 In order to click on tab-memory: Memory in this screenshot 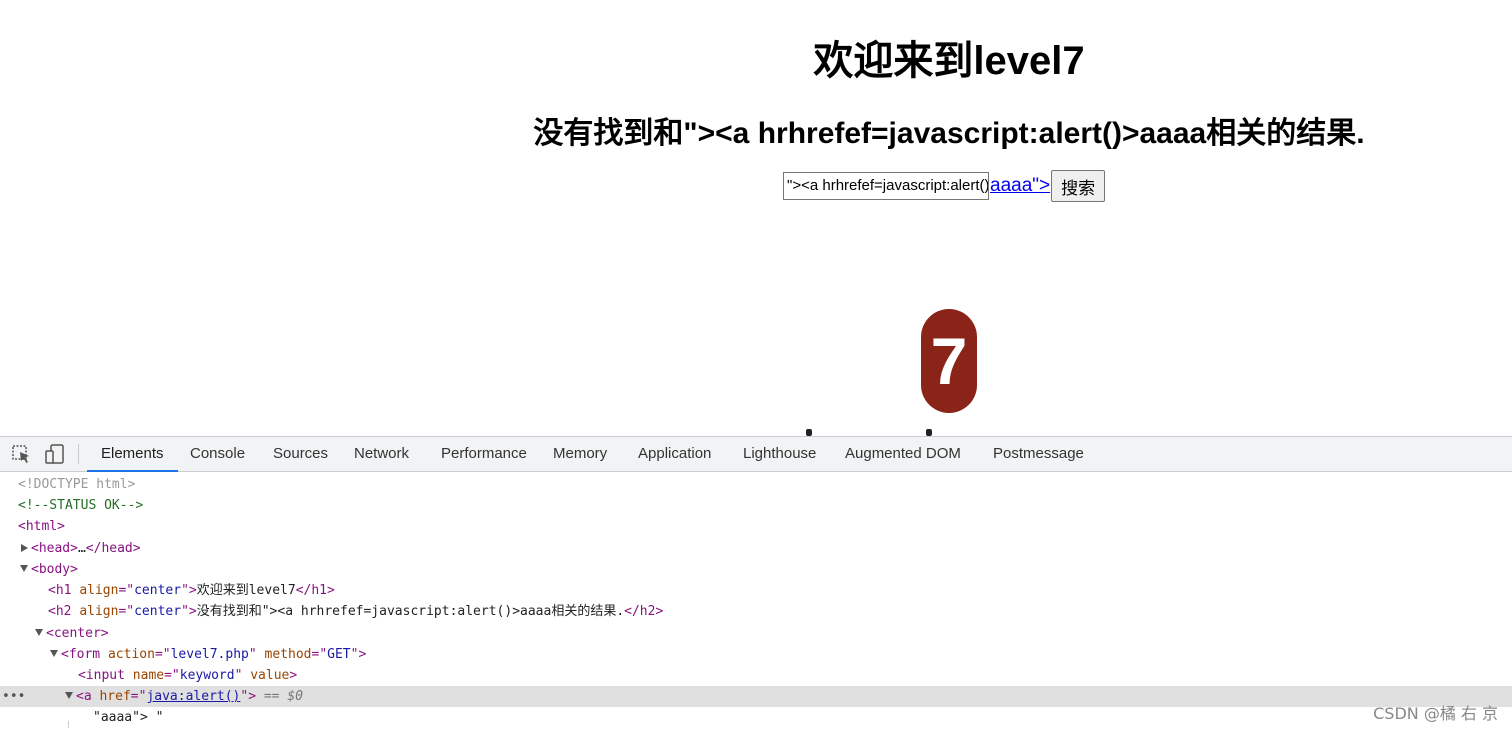, I will do `click(580, 454)`.